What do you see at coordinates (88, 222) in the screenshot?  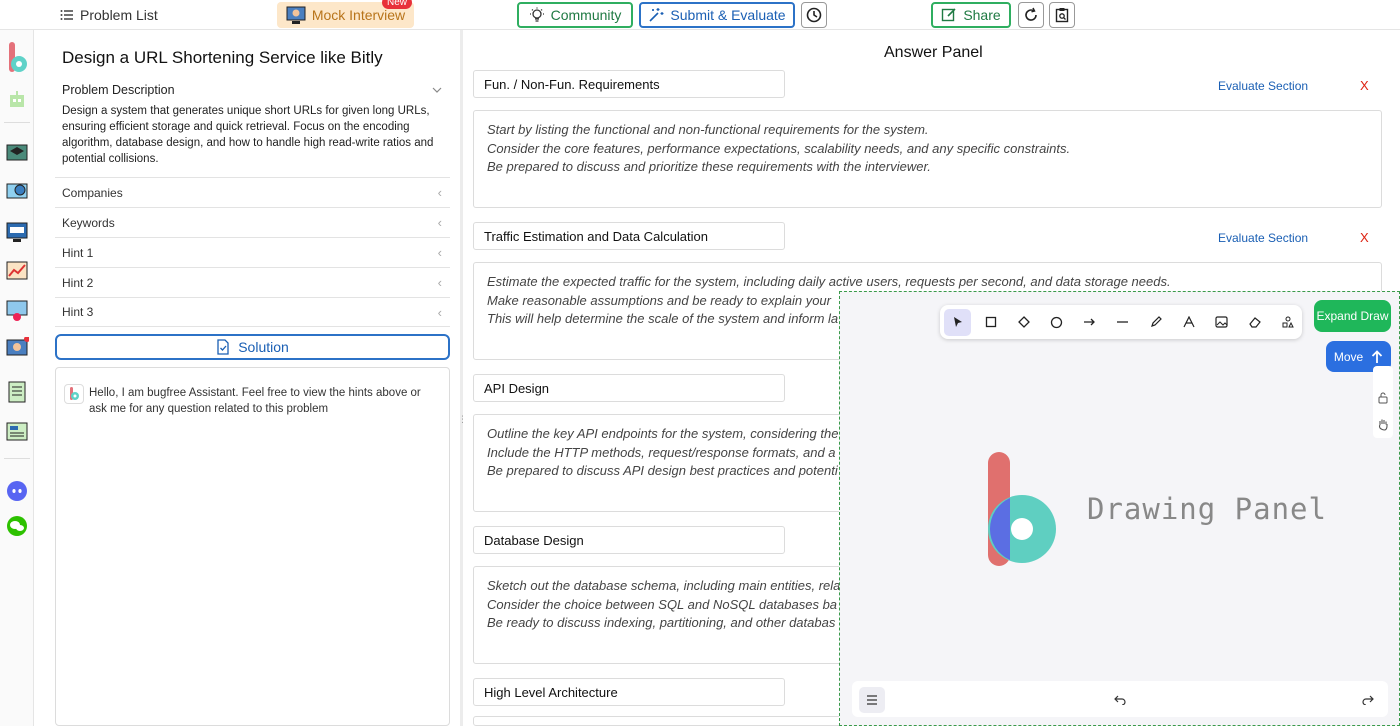 I see `accordion-label: Keywords` at bounding box center [88, 222].